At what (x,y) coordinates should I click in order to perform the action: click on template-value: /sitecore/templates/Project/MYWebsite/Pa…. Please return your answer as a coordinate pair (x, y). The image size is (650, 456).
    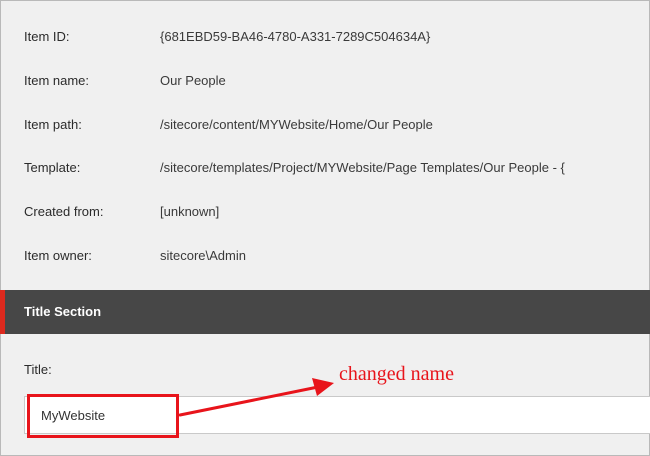
    Looking at the image, I should click on (362, 168).